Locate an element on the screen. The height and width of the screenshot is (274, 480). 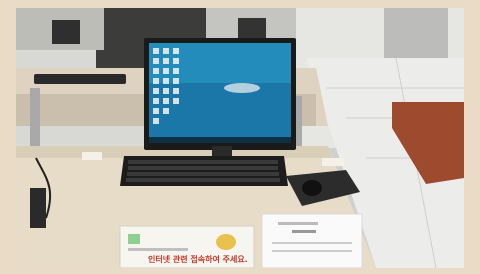
left-arm-post is located at coordinates (35, 119).